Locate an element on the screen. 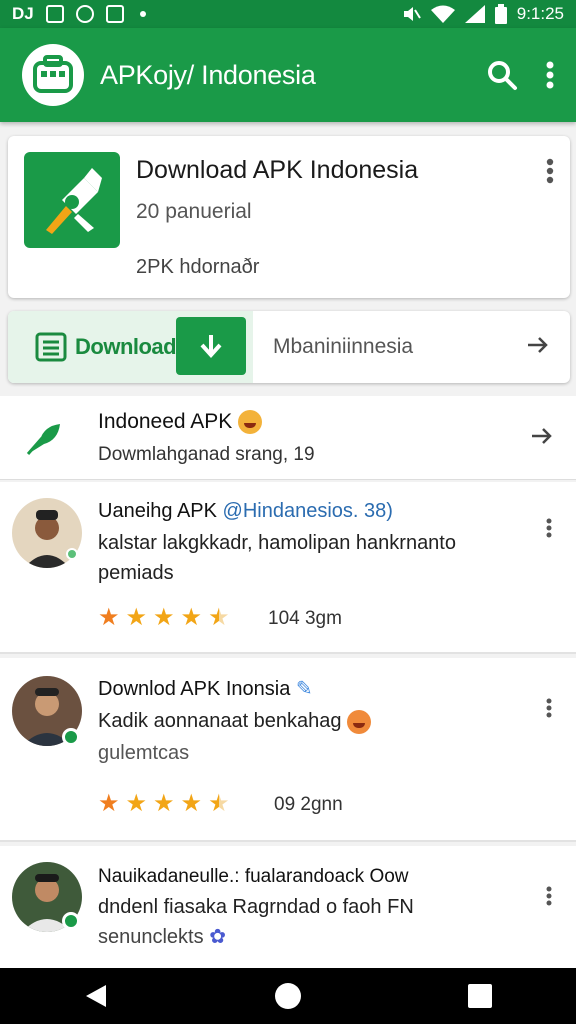  back-button is located at coordinates (96, 996).